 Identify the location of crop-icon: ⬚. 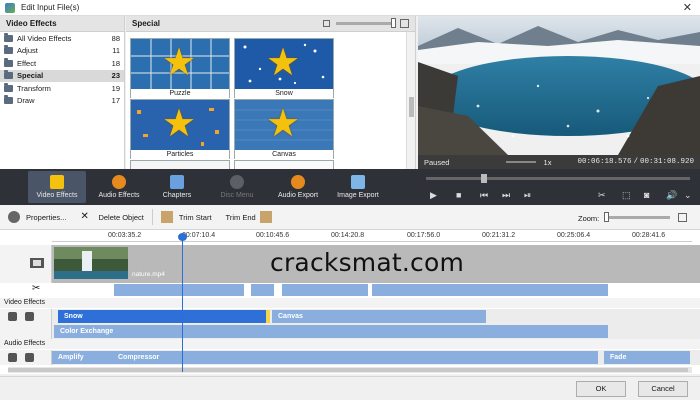
(626, 195).